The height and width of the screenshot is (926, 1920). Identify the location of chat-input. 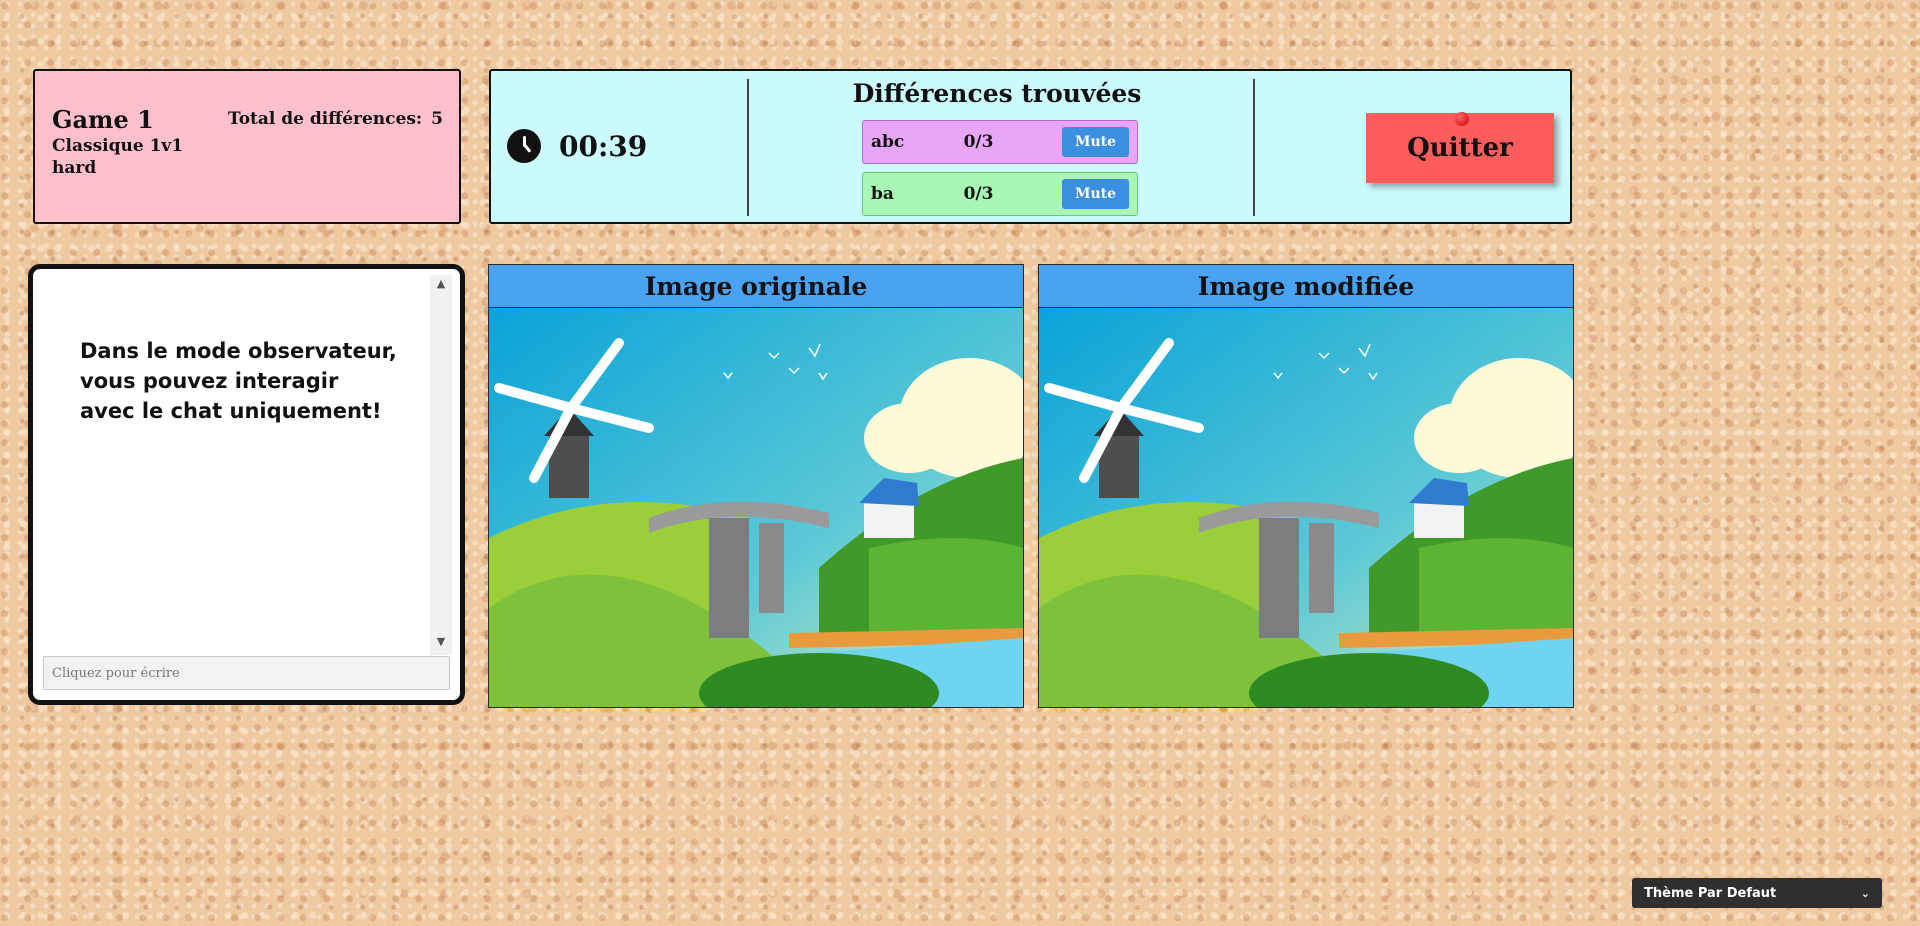
(246, 673).